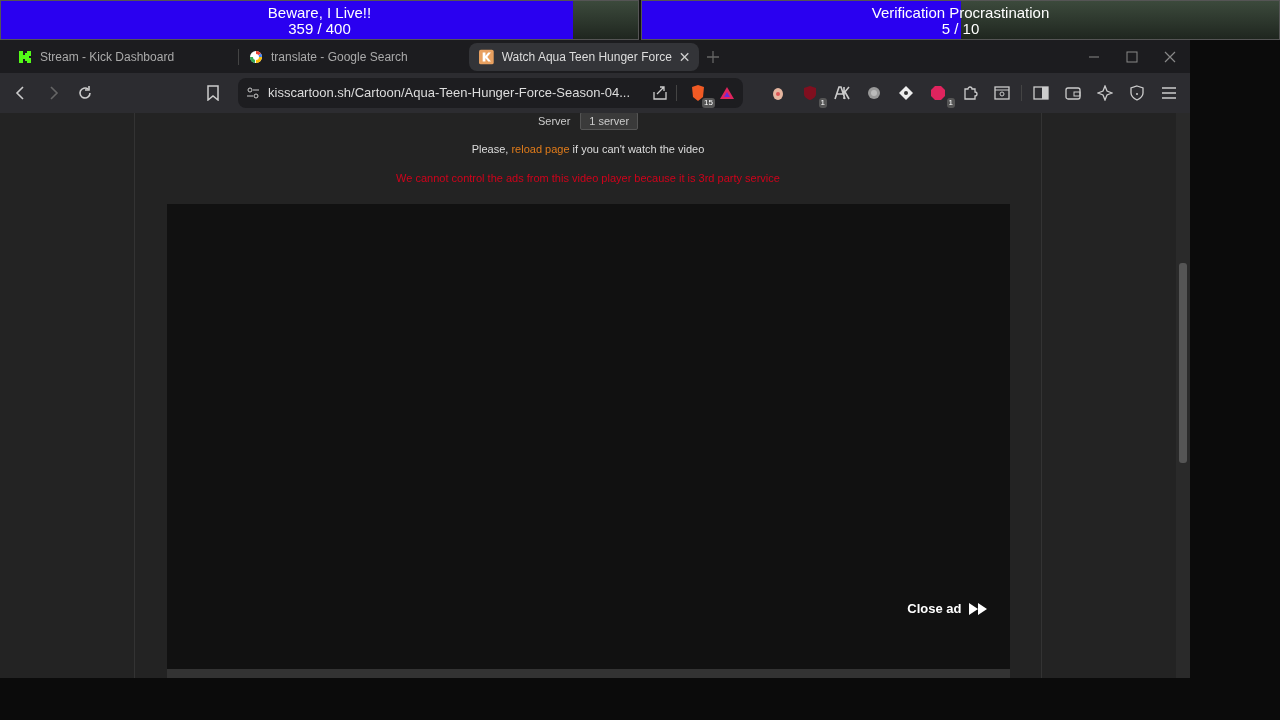  Describe the element at coordinates (107, 57) in the screenshot. I see `tab-title: Stream - Kick Dashboard` at that location.